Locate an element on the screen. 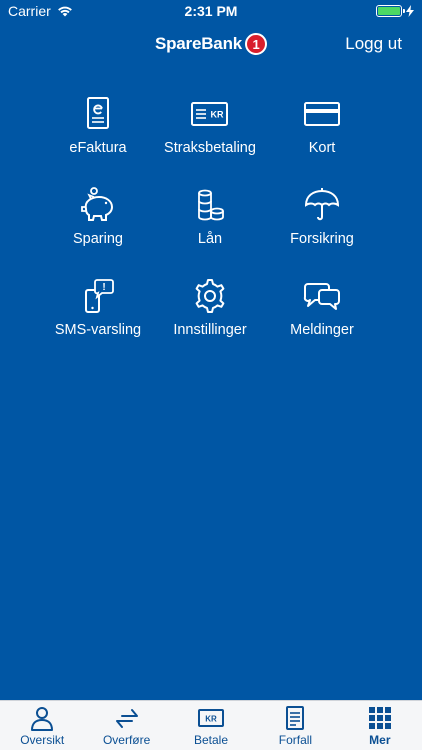  tab-label: Forfall is located at coordinates (295, 740).